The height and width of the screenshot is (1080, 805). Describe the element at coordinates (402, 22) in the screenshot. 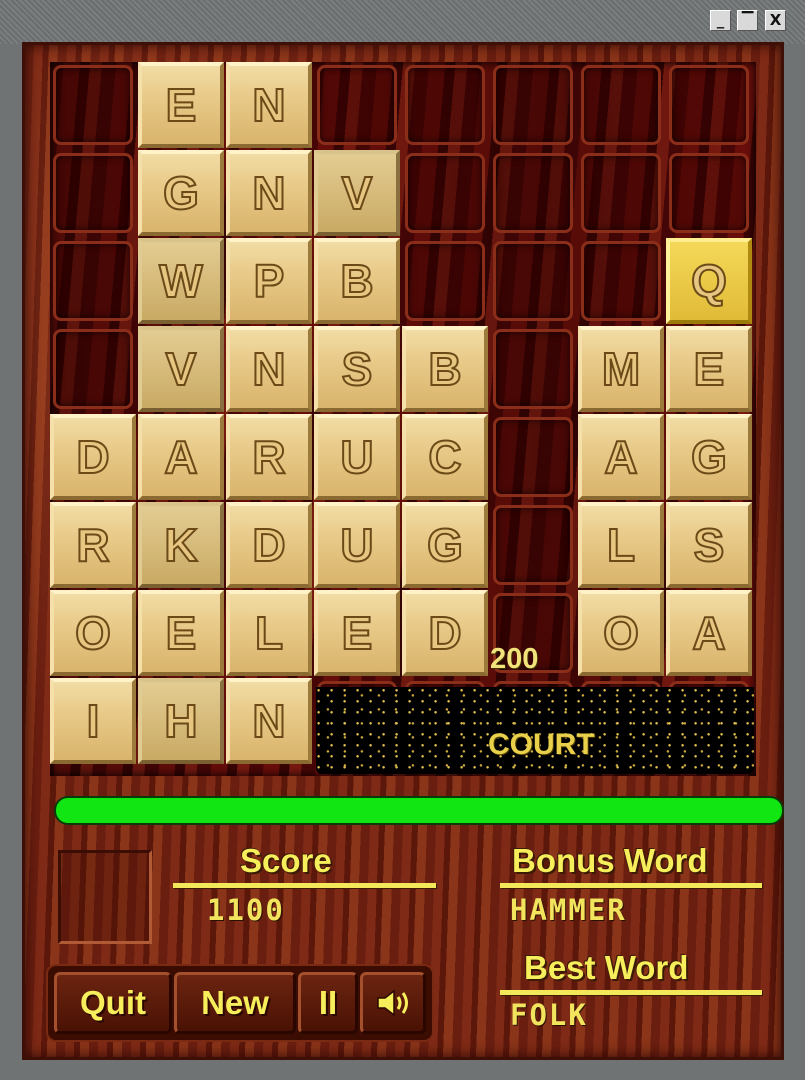

I see `title-bar: _ ▔ X` at that location.